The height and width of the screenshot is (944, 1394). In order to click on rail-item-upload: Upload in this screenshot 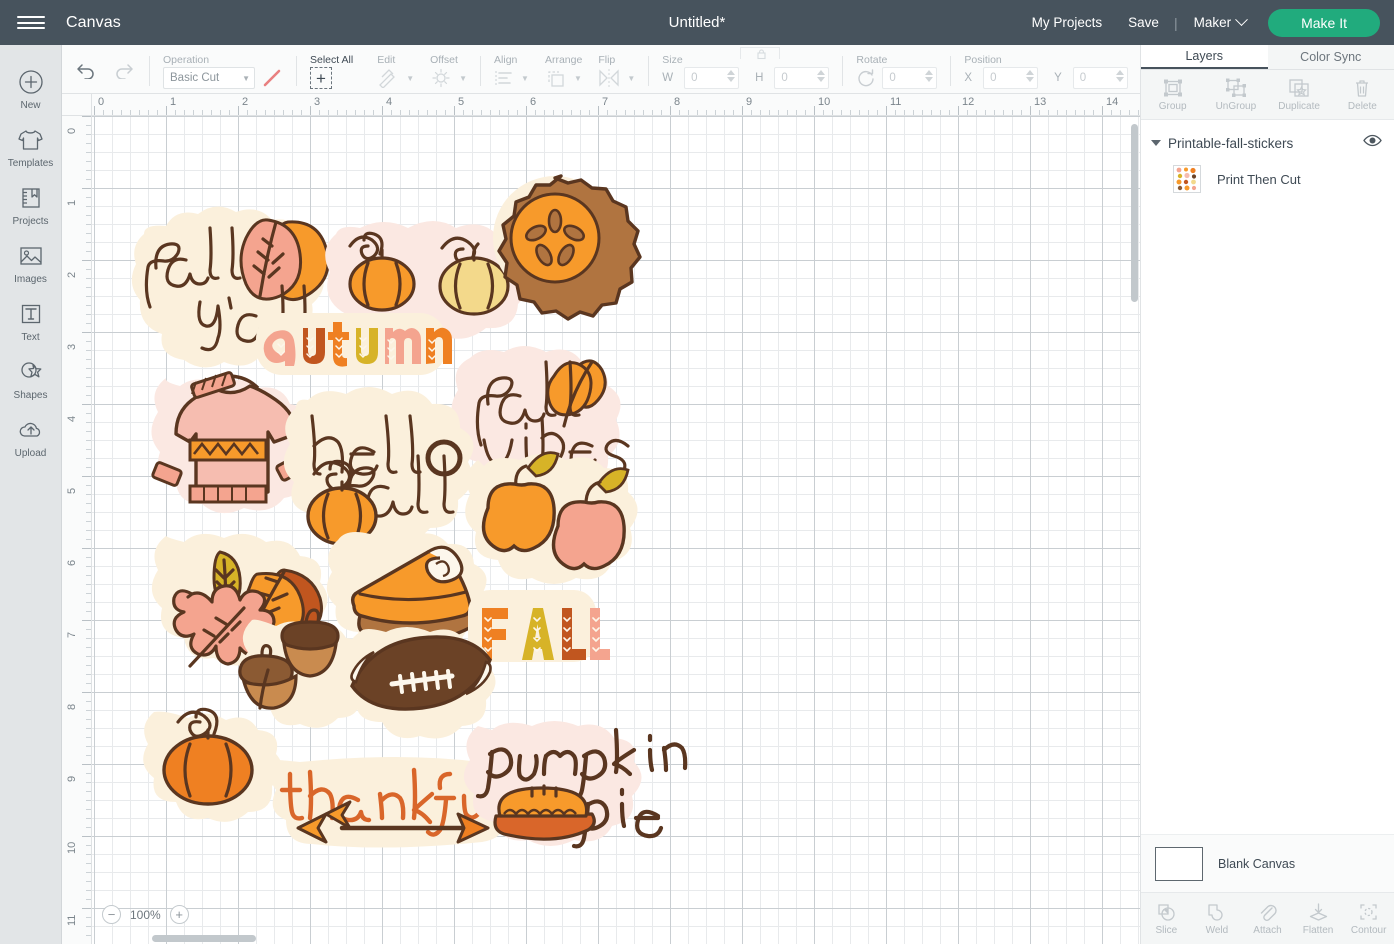, I will do `click(31, 436)`.